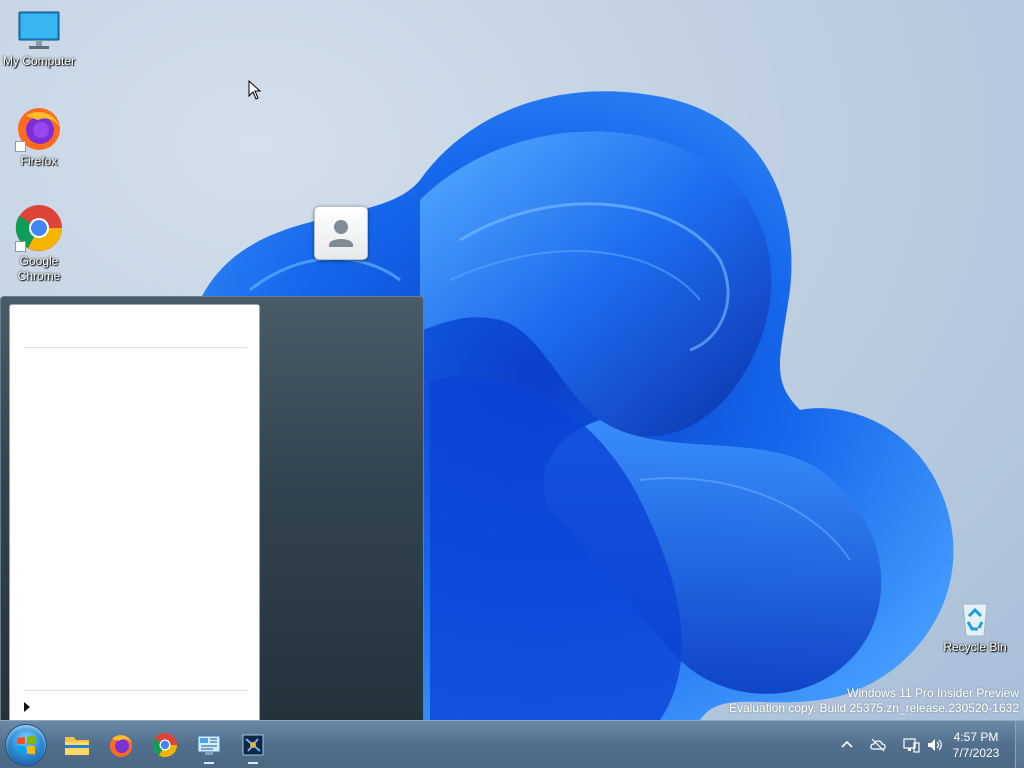  Describe the element at coordinates (911, 745) in the screenshot. I see `network-icon` at that location.